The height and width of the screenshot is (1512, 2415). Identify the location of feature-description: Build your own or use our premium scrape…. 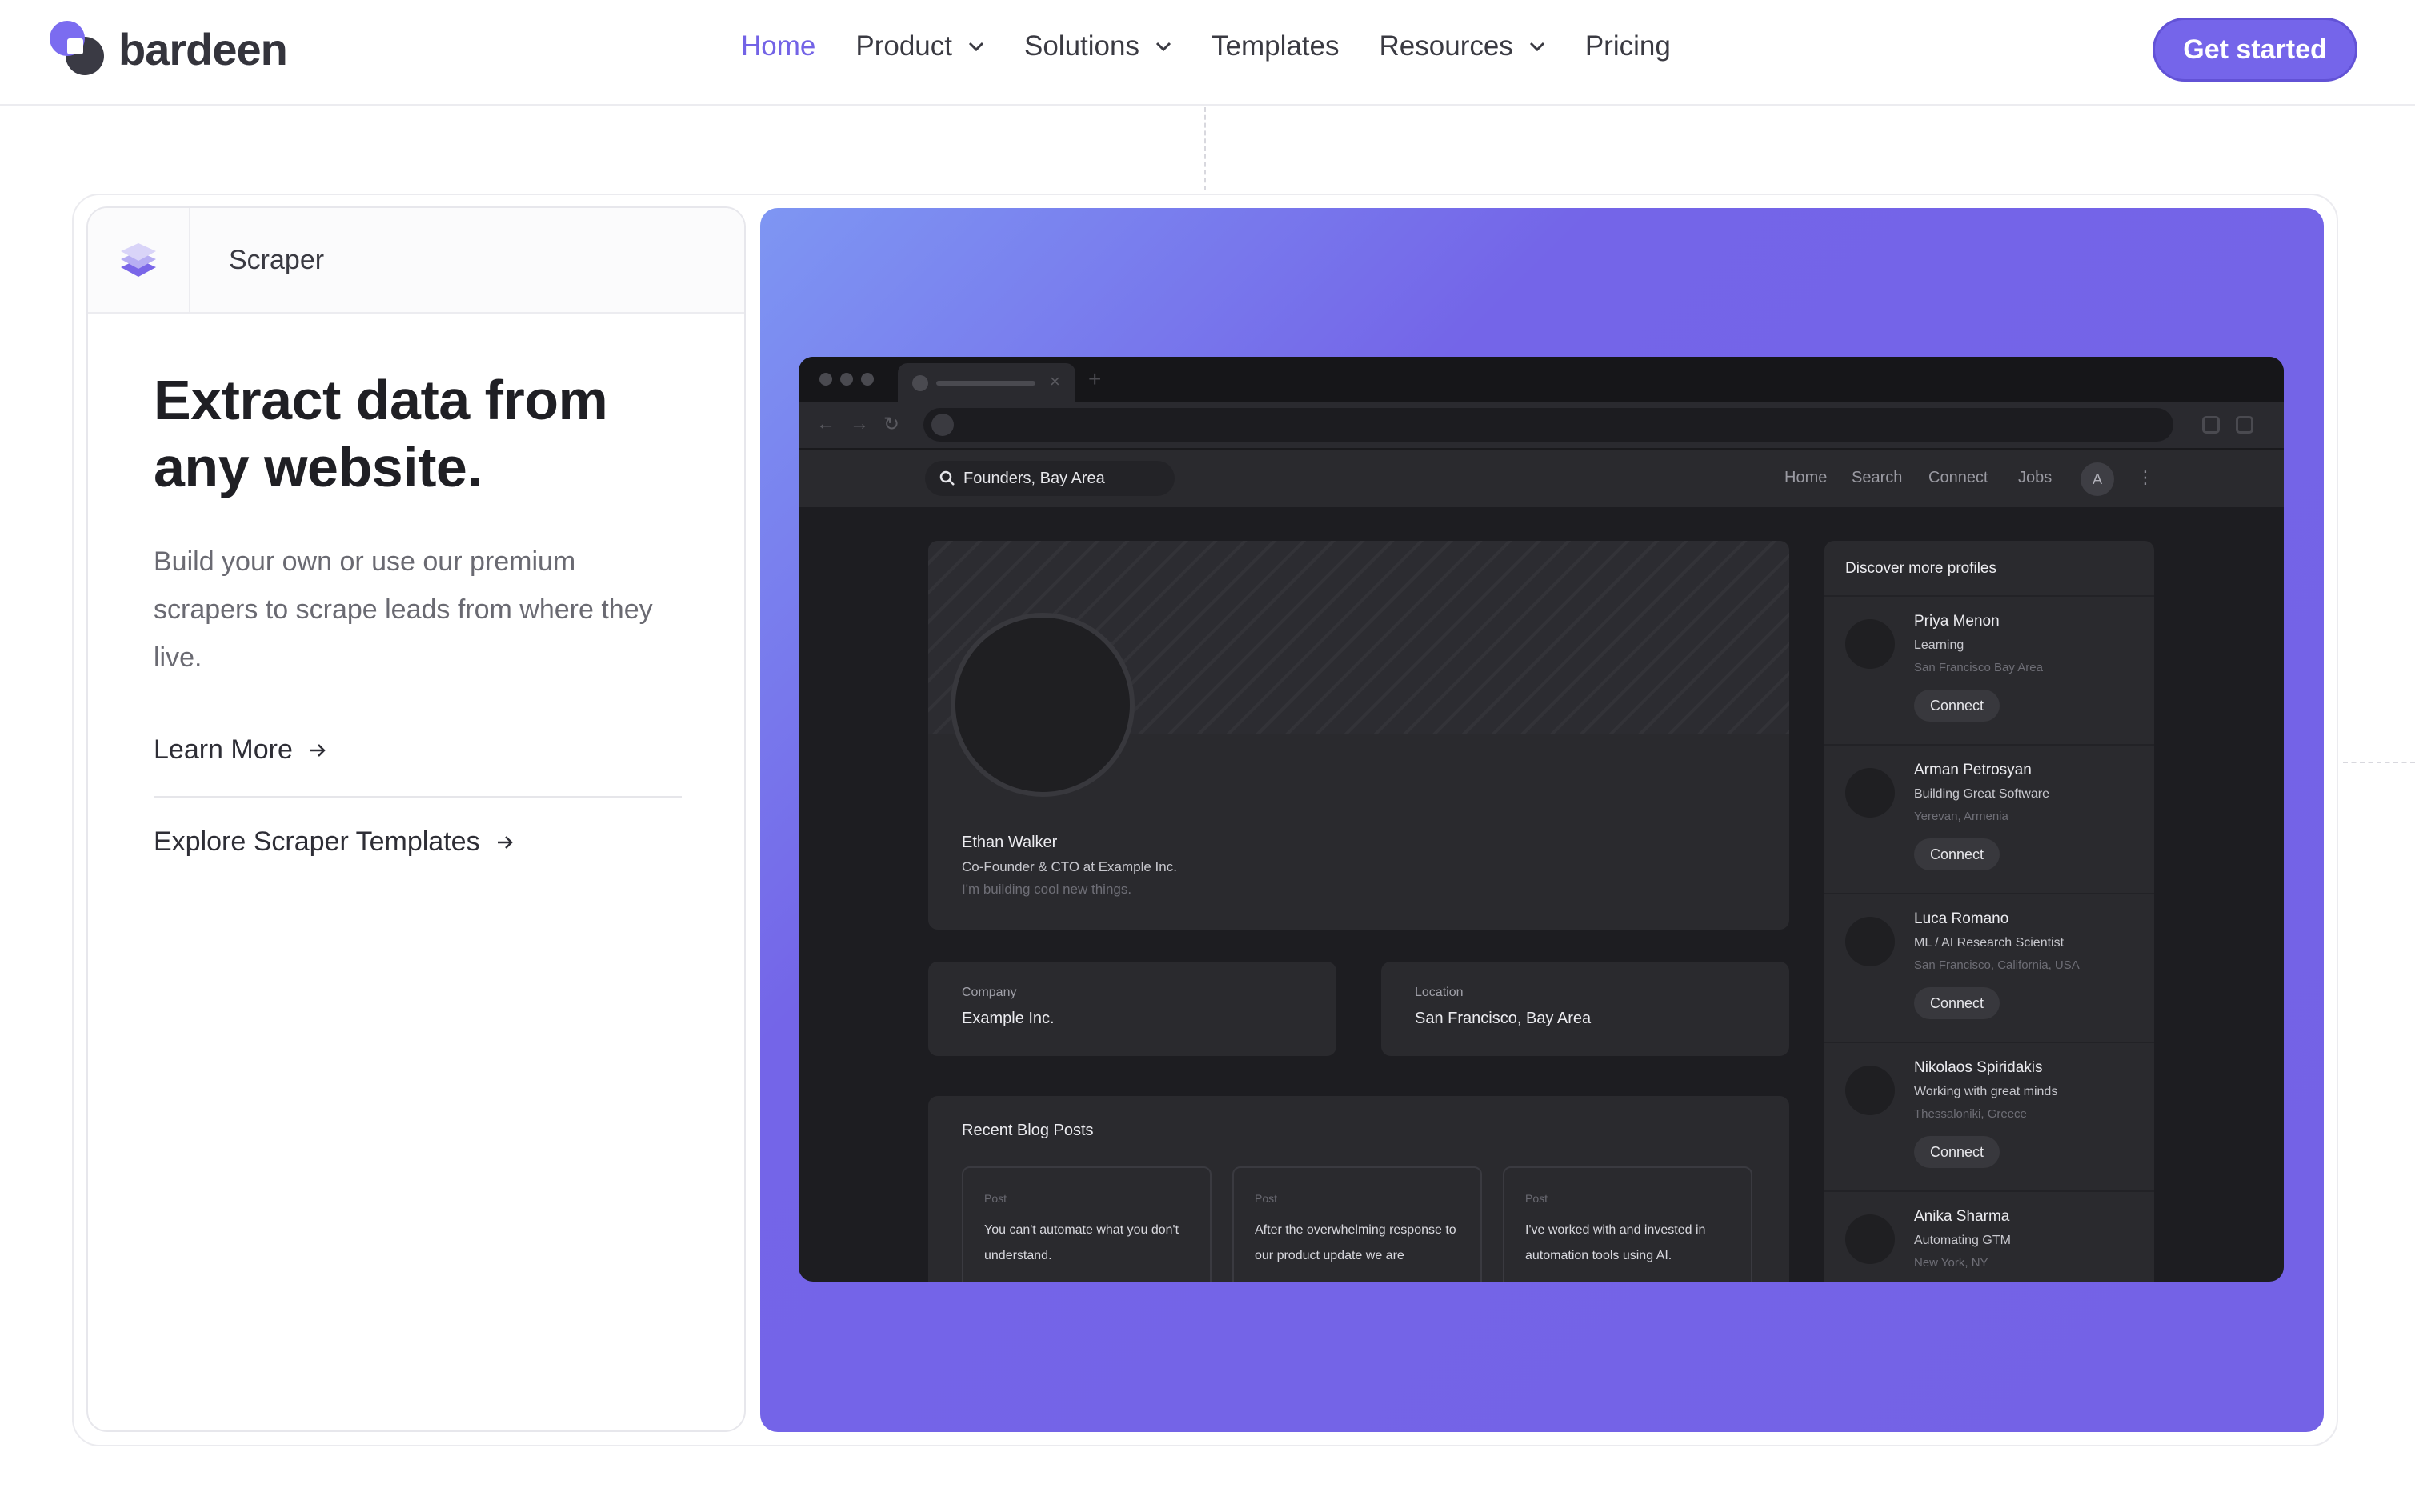
(403, 609).